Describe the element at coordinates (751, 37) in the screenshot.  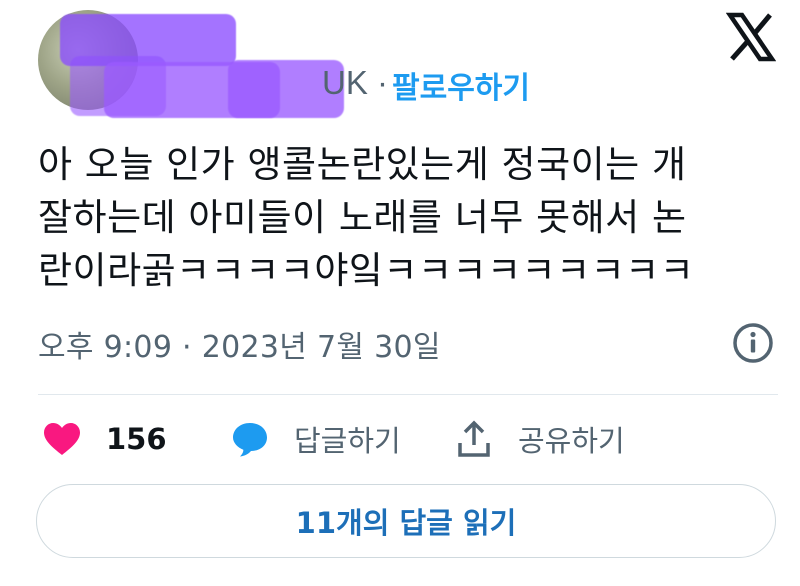
I see `x-logo-icon` at that location.